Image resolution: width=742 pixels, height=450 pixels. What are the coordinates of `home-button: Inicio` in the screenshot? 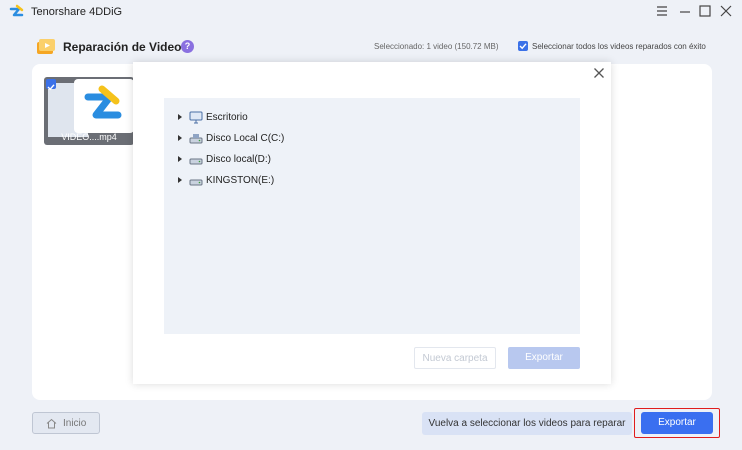 It's located at (66, 423).